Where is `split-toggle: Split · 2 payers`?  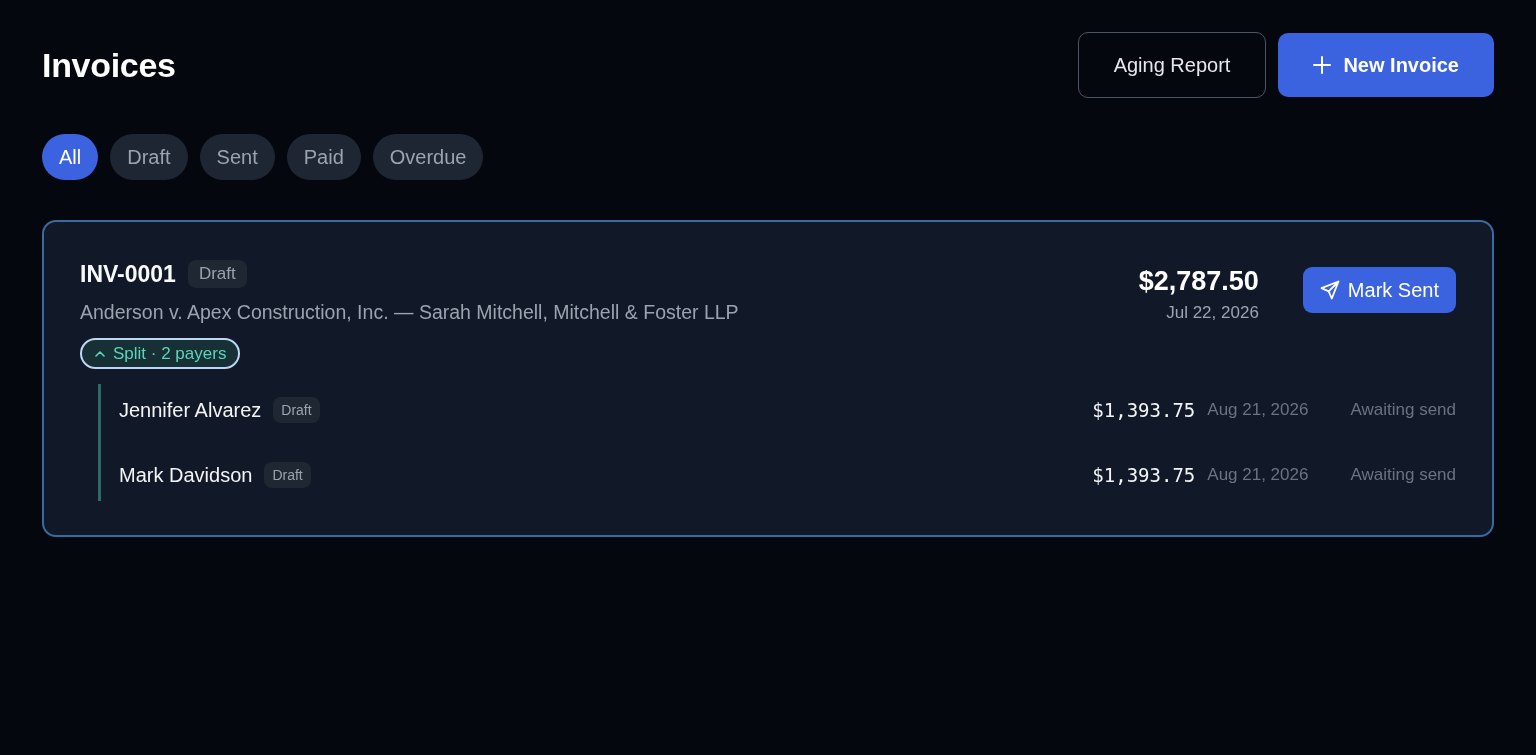 split-toggle: Split · 2 payers is located at coordinates (160, 353).